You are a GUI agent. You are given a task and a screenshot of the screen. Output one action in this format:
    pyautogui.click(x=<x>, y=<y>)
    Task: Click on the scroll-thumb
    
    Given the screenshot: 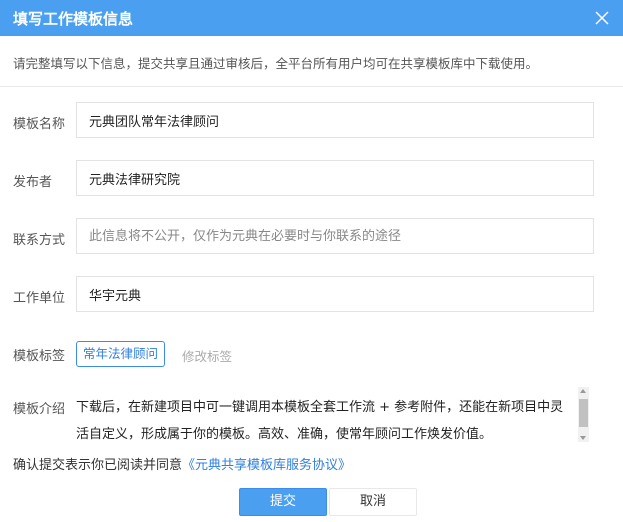 What is the action you would take?
    pyautogui.click(x=583, y=413)
    